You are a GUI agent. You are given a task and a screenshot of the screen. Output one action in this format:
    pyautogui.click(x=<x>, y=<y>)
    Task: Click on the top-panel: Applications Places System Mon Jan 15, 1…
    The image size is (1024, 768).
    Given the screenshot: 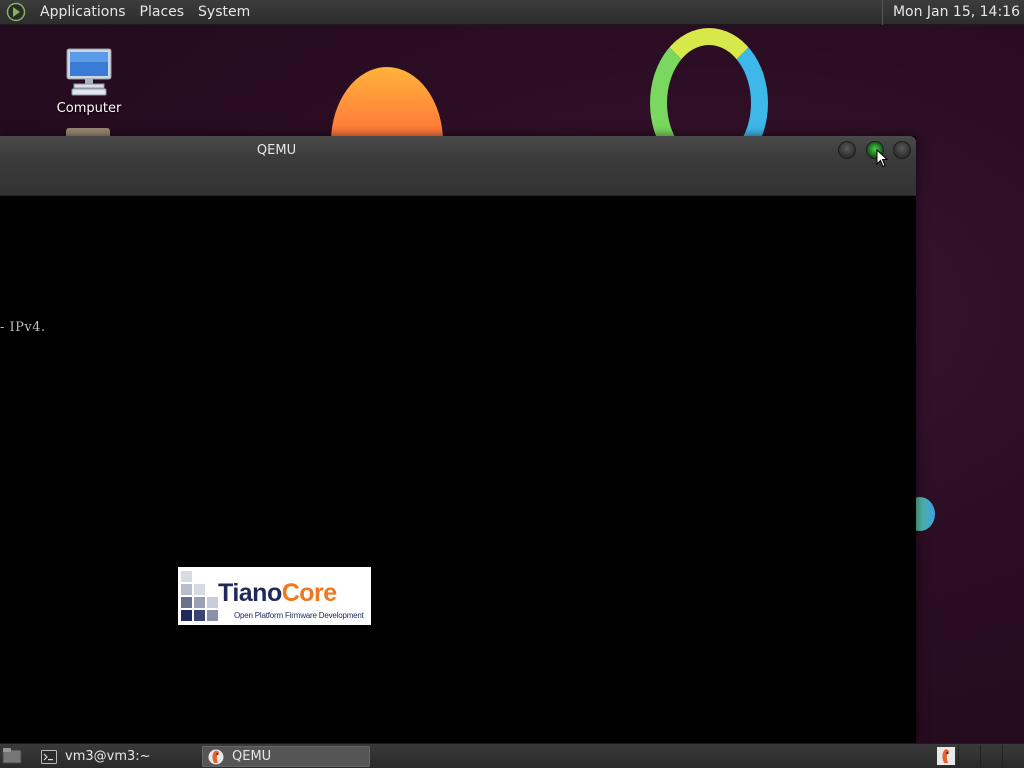 What is the action you would take?
    pyautogui.click(x=512, y=12)
    